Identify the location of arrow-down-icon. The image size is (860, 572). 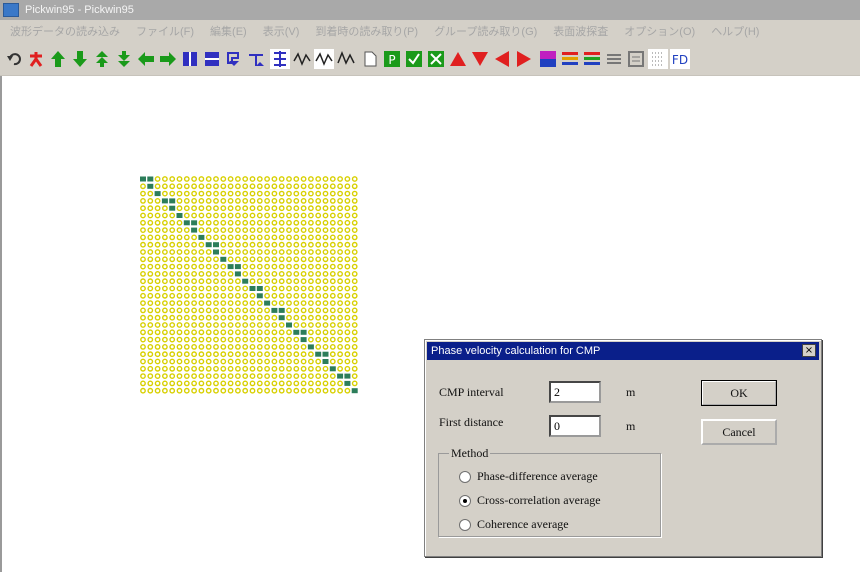
(80, 59).